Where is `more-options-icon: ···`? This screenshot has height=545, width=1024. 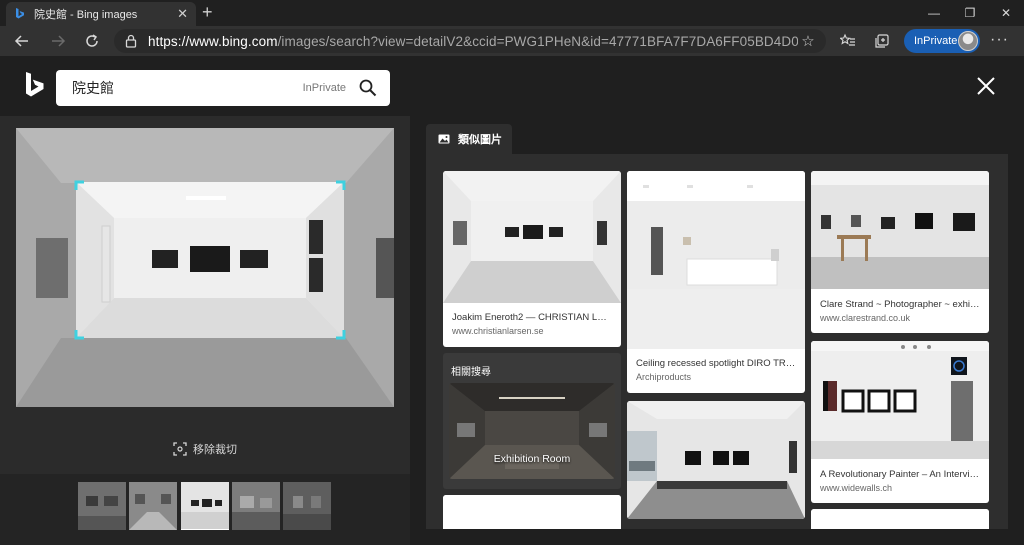
more-options-icon: ··· is located at coordinates (999, 40).